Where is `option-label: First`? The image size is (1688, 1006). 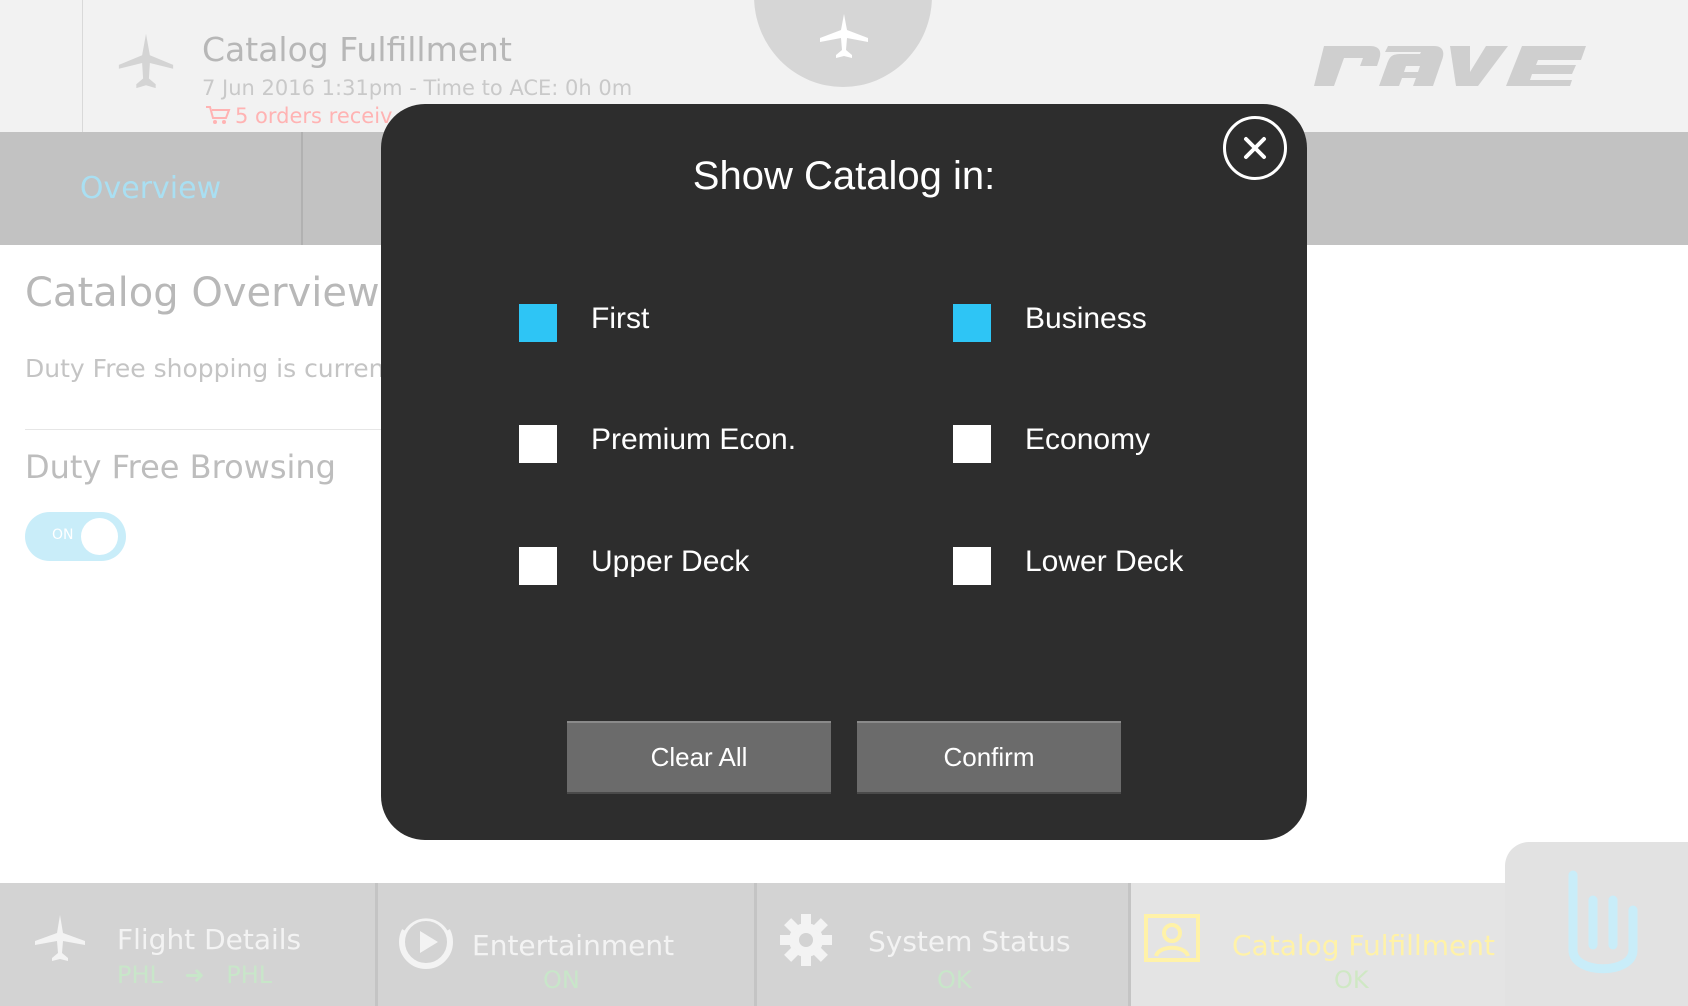
option-label: First is located at coordinates (620, 318).